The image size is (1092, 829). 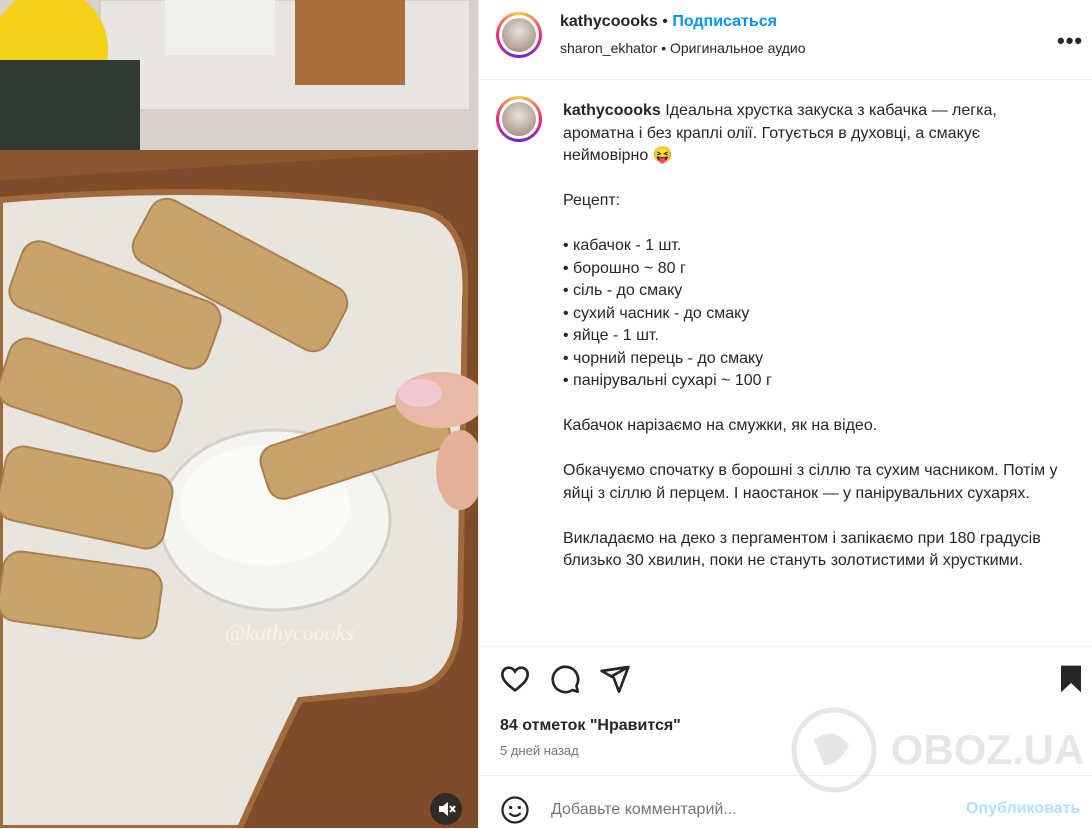 What do you see at coordinates (746, 810) in the screenshot?
I see `comment-input` at bounding box center [746, 810].